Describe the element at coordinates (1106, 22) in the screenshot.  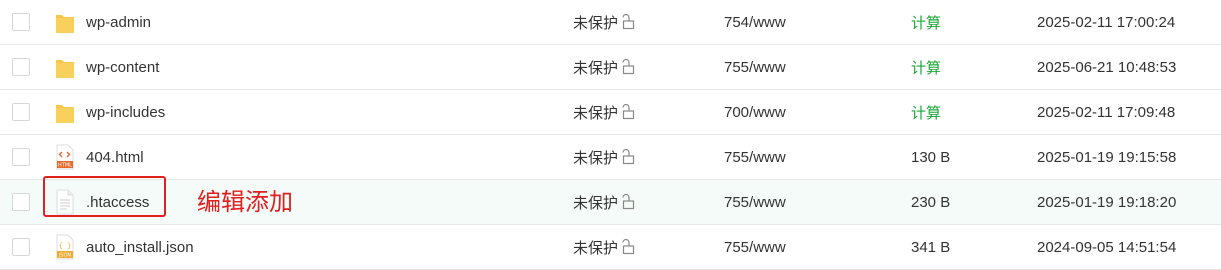
I see `modified-date: 2025-02-11 17:00:24` at that location.